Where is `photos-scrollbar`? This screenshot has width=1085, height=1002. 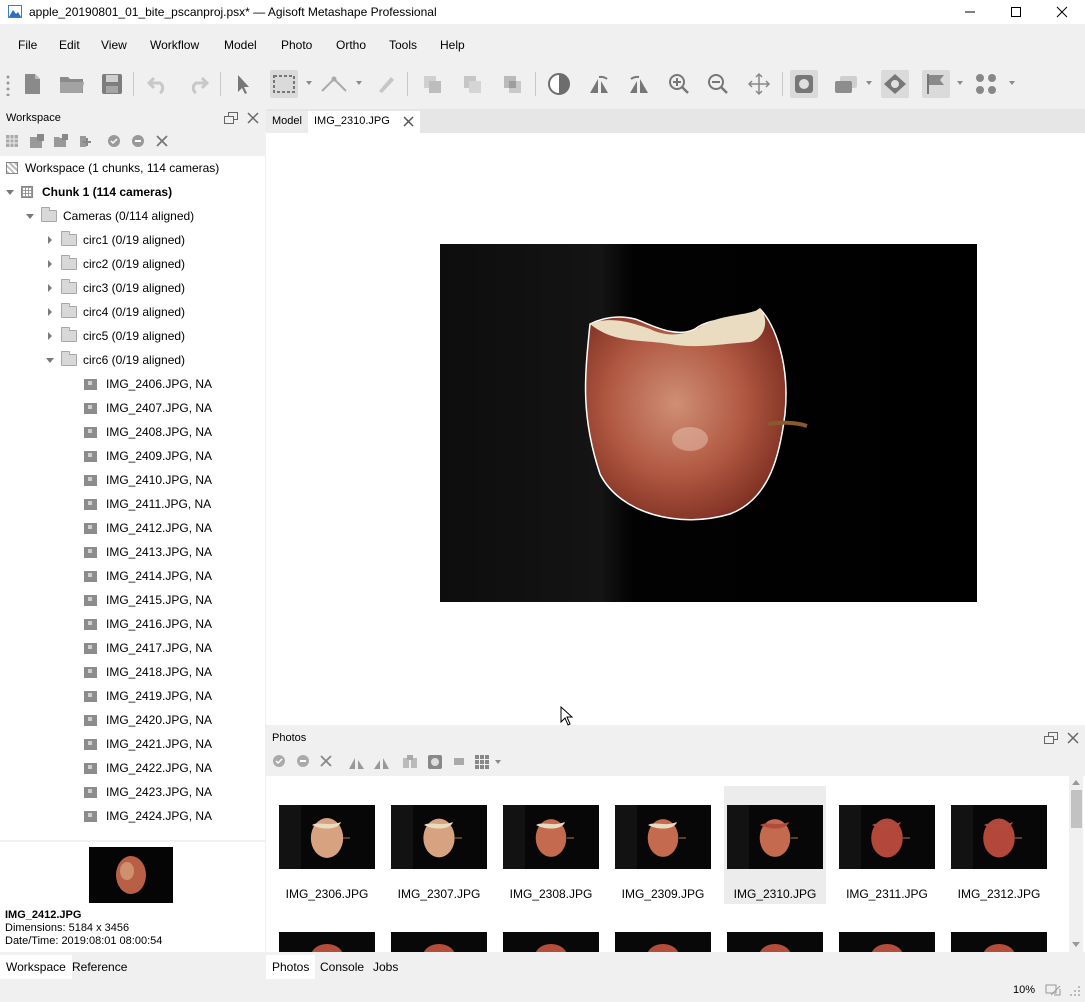 photos-scrollbar is located at coordinates (1076, 864).